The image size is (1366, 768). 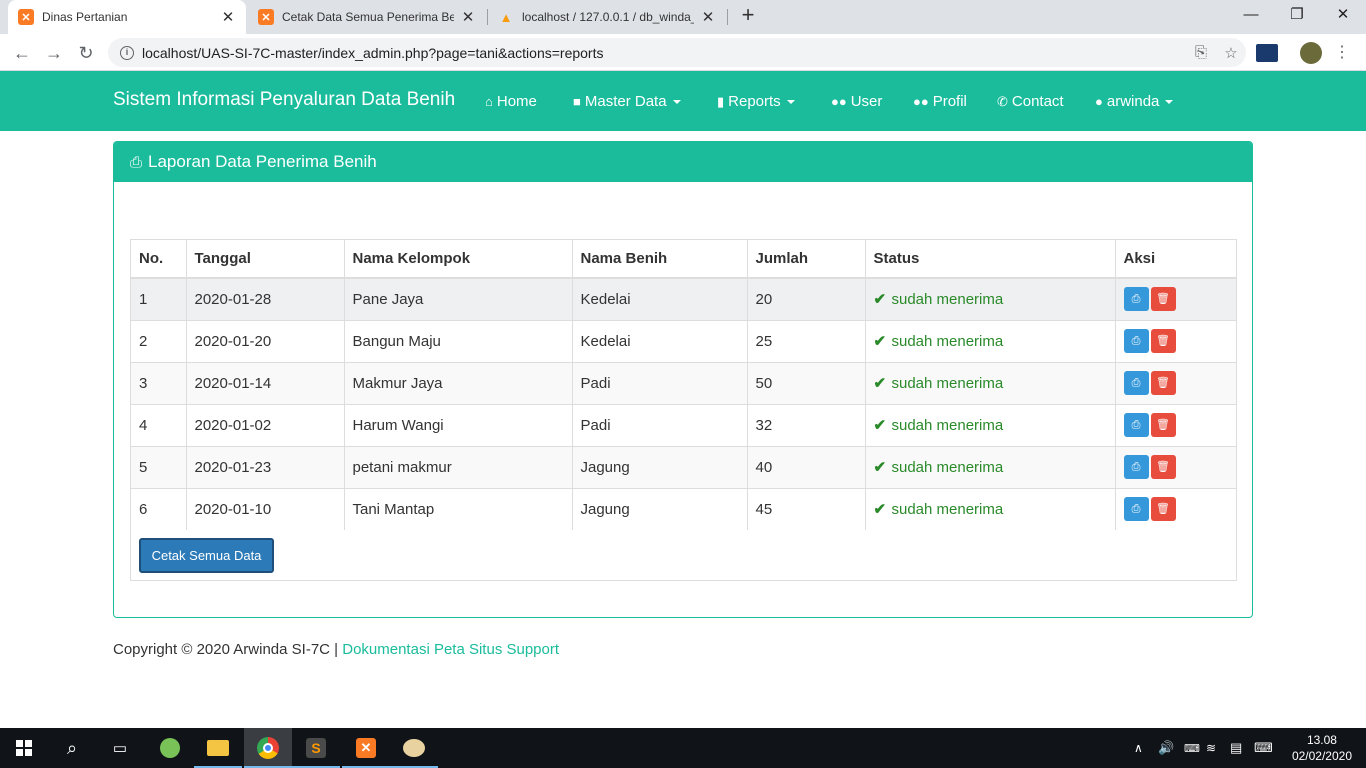 I want to click on windows-start-icon, so click(x=24, y=748).